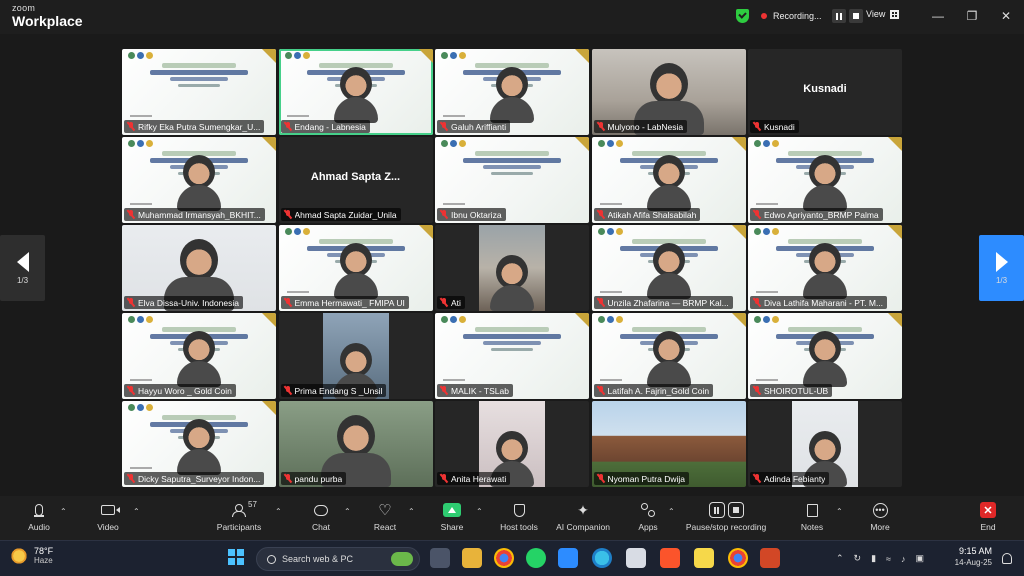  I want to click on zoom-app-icon, so click(568, 558).